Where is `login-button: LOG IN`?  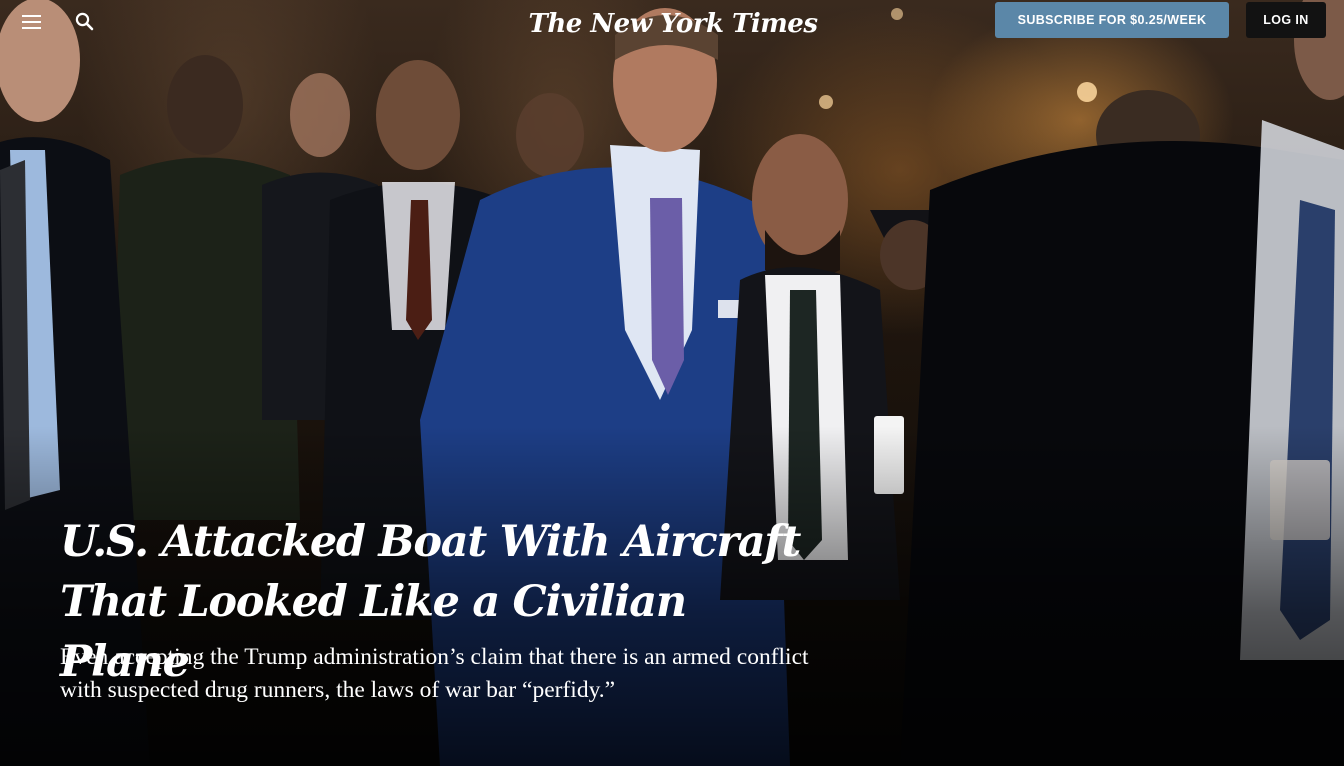 login-button: LOG IN is located at coordinates (1286, 20).